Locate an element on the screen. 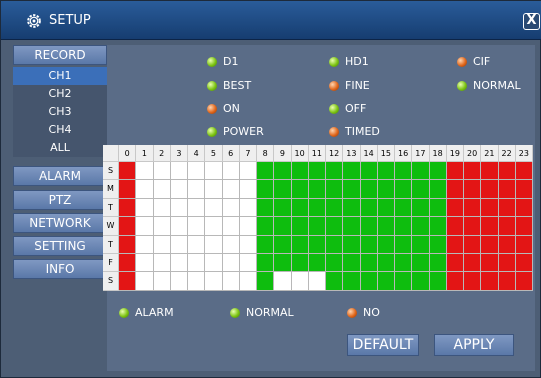 This screenshot has width=541, height=378. close-button: X is located at coordinates (531, 21).